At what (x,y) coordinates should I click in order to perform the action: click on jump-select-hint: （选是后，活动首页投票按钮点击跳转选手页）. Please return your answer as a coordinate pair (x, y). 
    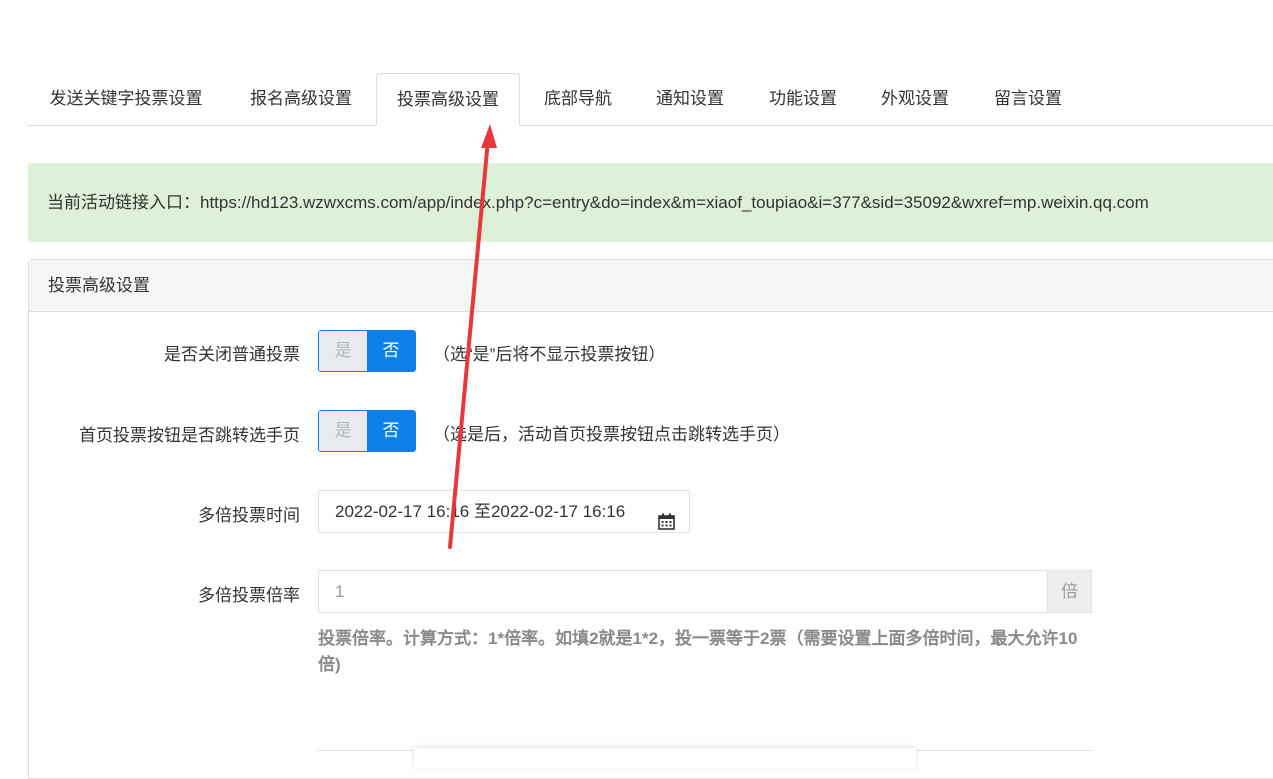
    Looking at the image, I should click on (611, 434).